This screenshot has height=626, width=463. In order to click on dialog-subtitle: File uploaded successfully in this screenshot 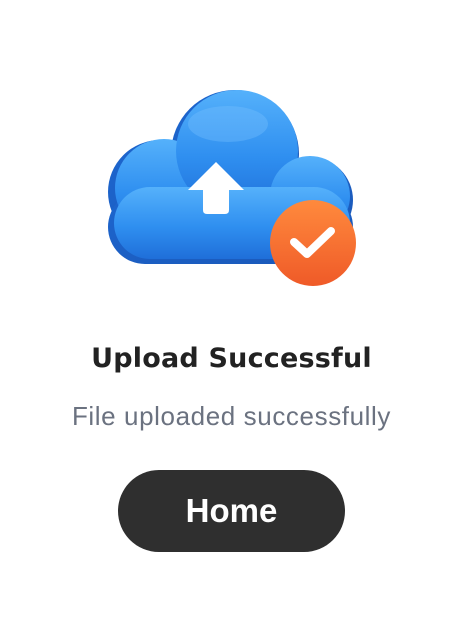, I will do `click(231, 416)`.